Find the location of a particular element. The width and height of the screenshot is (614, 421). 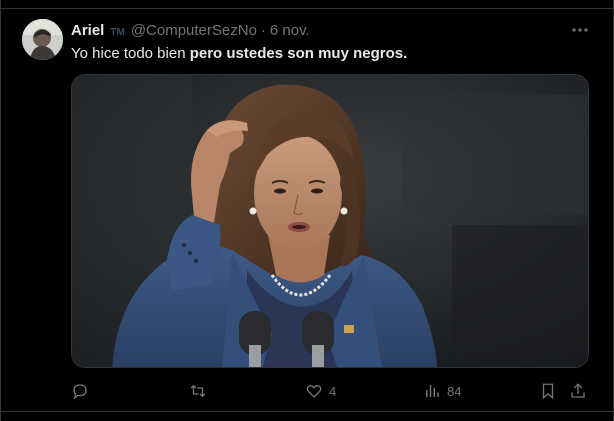

tweet-actions: 4 84 is located at coordinates (331, 391).